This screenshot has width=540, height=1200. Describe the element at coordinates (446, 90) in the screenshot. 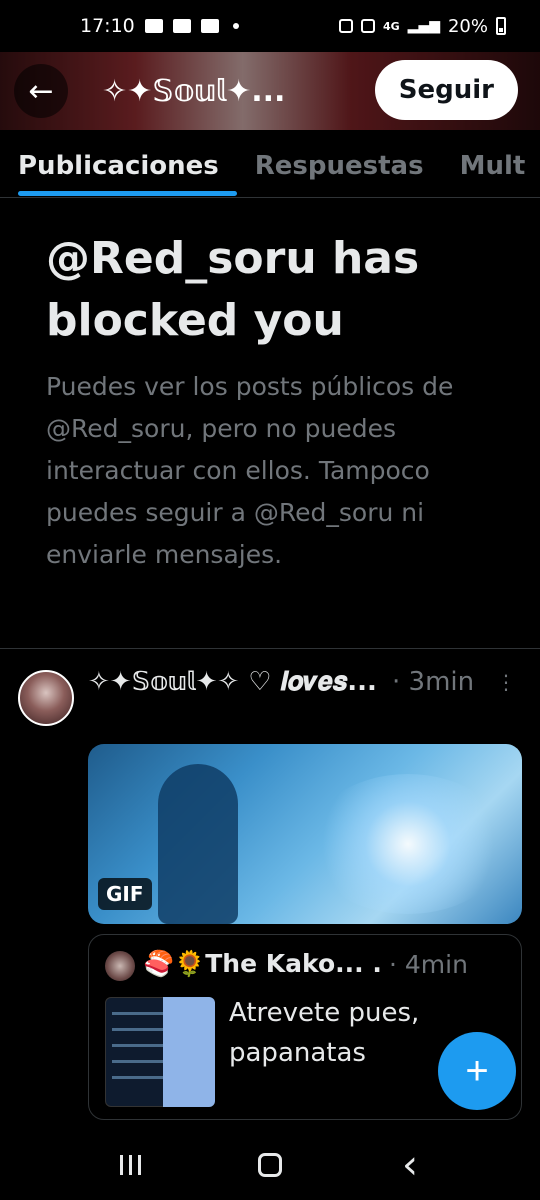

I see `follow-button: Seguir` at that location.